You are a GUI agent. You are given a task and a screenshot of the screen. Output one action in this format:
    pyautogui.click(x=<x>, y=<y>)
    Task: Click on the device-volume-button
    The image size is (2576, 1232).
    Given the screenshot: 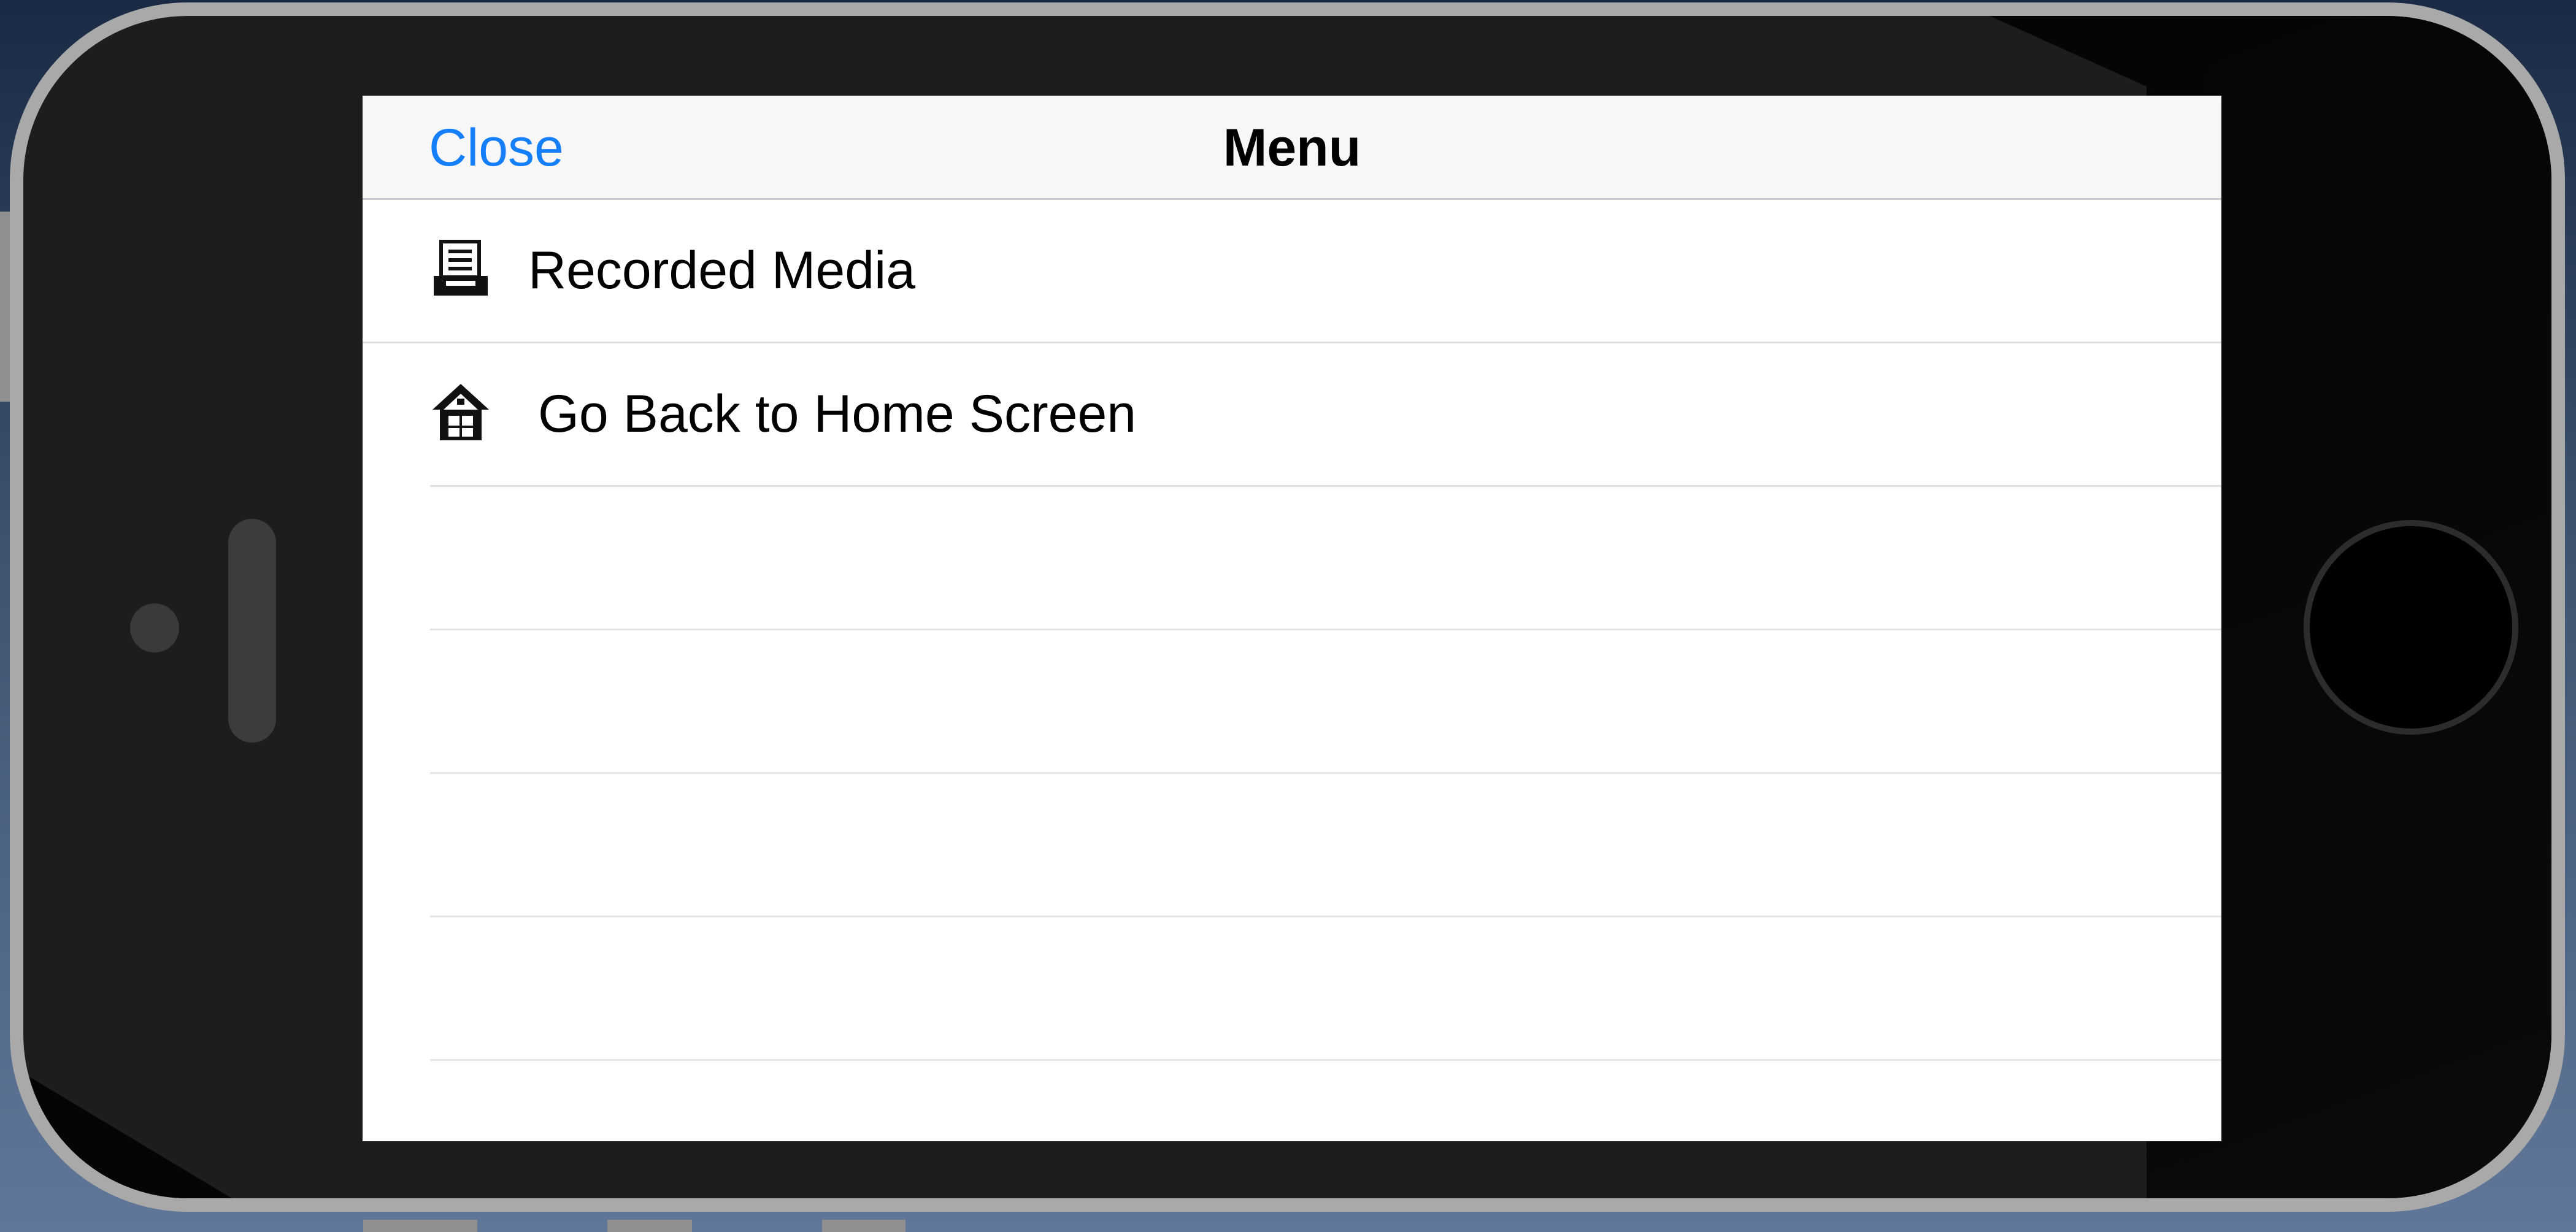 What is the action you would take?
    pyautogui.click(x=5, y=307)
    